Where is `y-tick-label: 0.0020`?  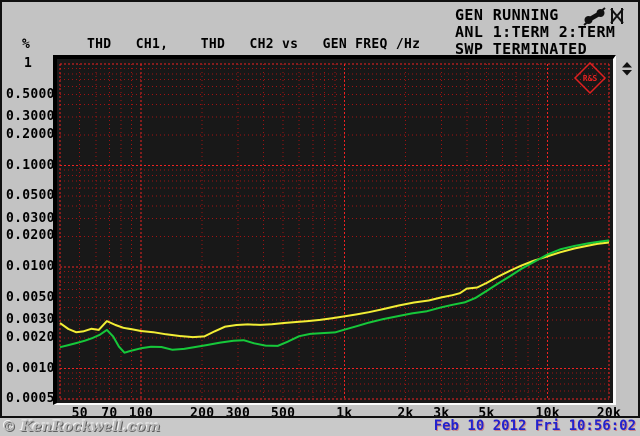 y-tick-label: 0.0020 is located at coordinates (30, 337).